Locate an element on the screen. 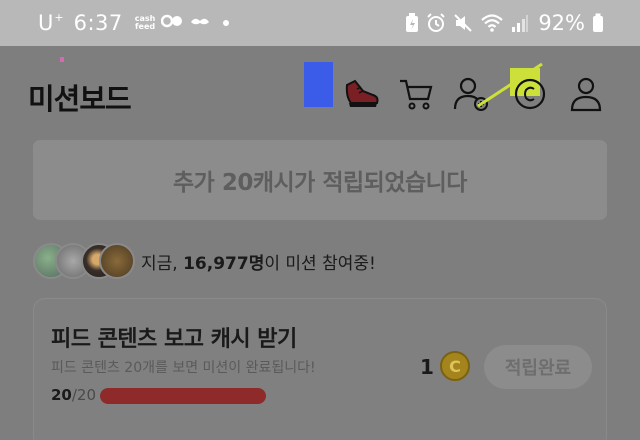 Image resolution: width=640 pixels, height=440 pixels. coin-history-button is located at coordinates (530, 94).